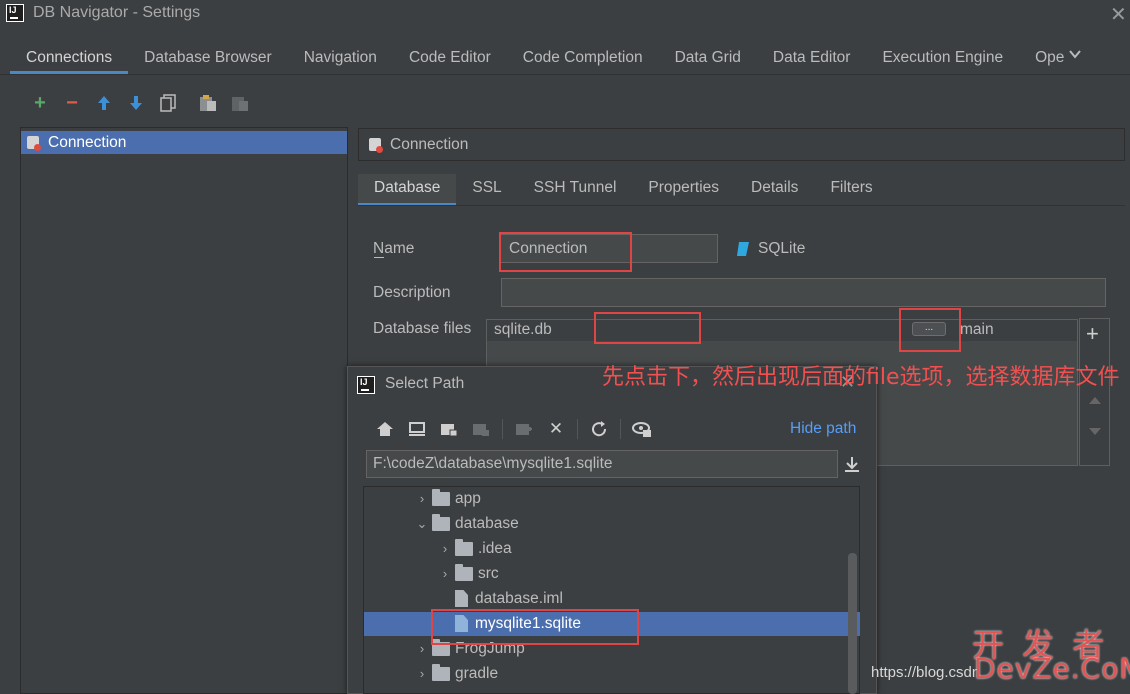 The image size is (1130, 694). Describe the element at coordinates (930, 330) in the screenshot. I see `annotation-highlight-browse` at that location.